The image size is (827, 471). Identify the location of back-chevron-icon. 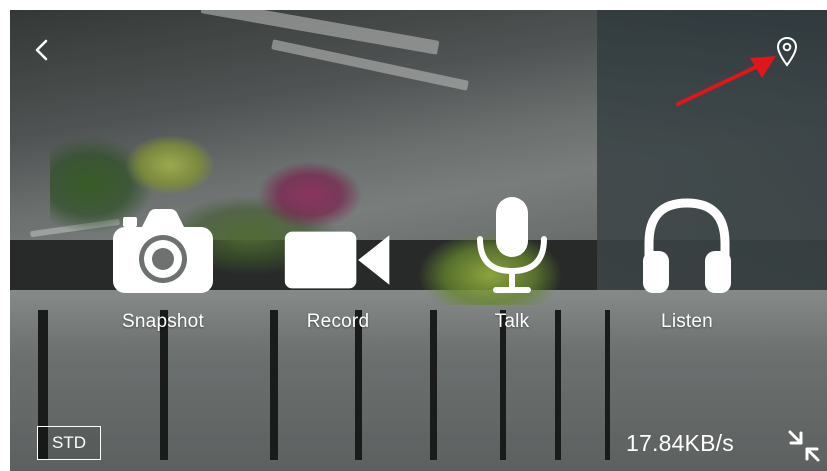
(41, 50).